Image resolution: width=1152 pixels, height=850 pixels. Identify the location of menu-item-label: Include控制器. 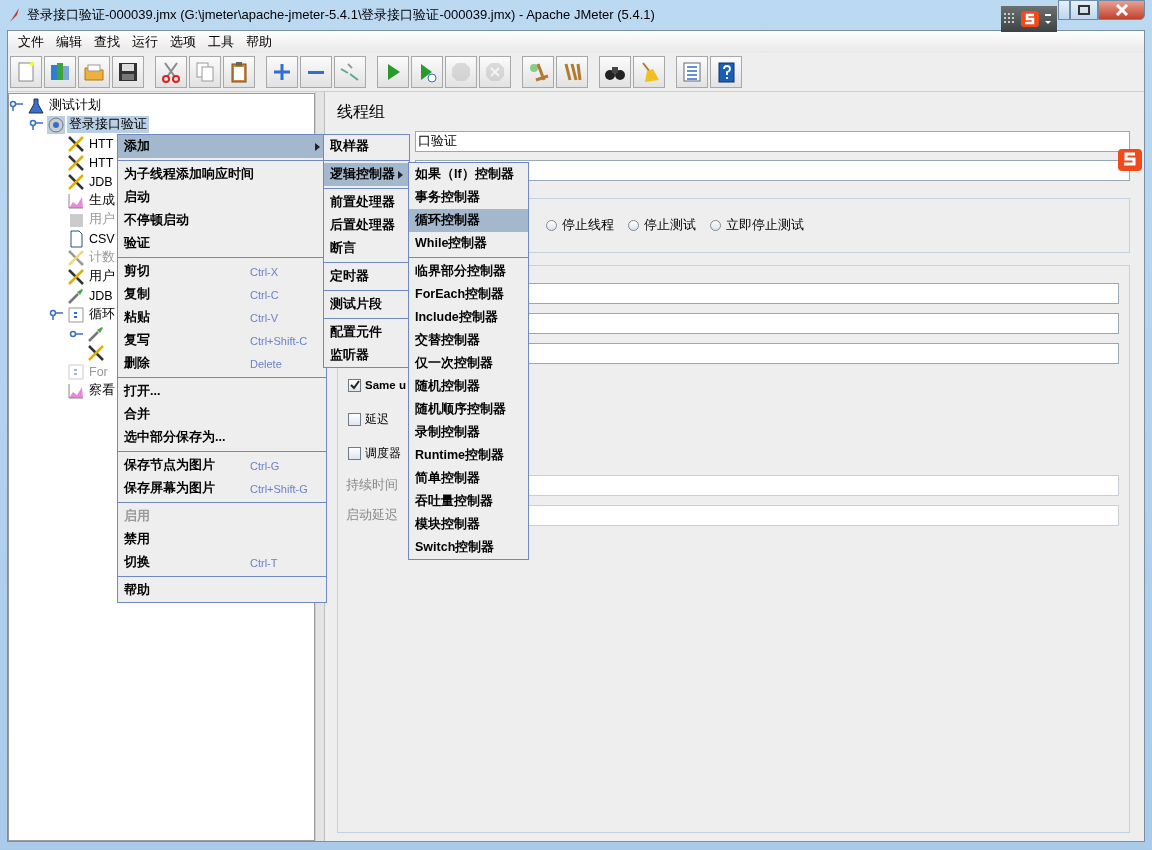
(457, 317).